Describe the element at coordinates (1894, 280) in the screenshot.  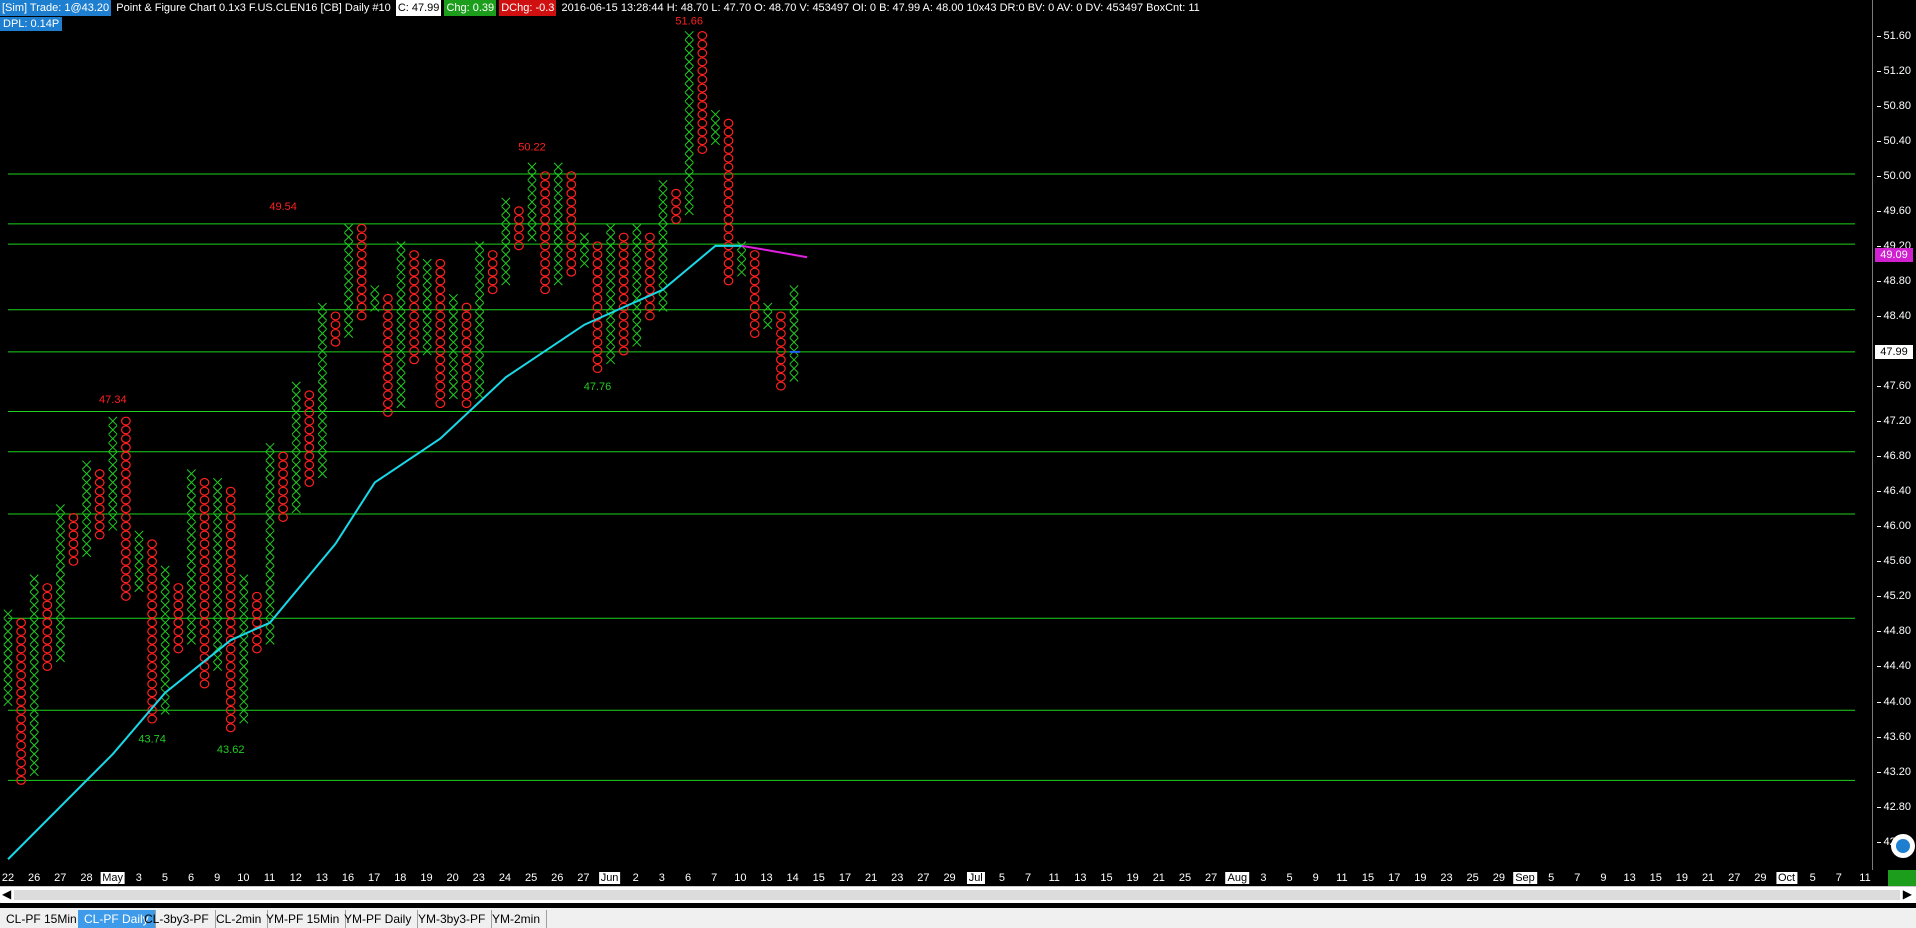
I see `price-tick: 48.80` at that location.